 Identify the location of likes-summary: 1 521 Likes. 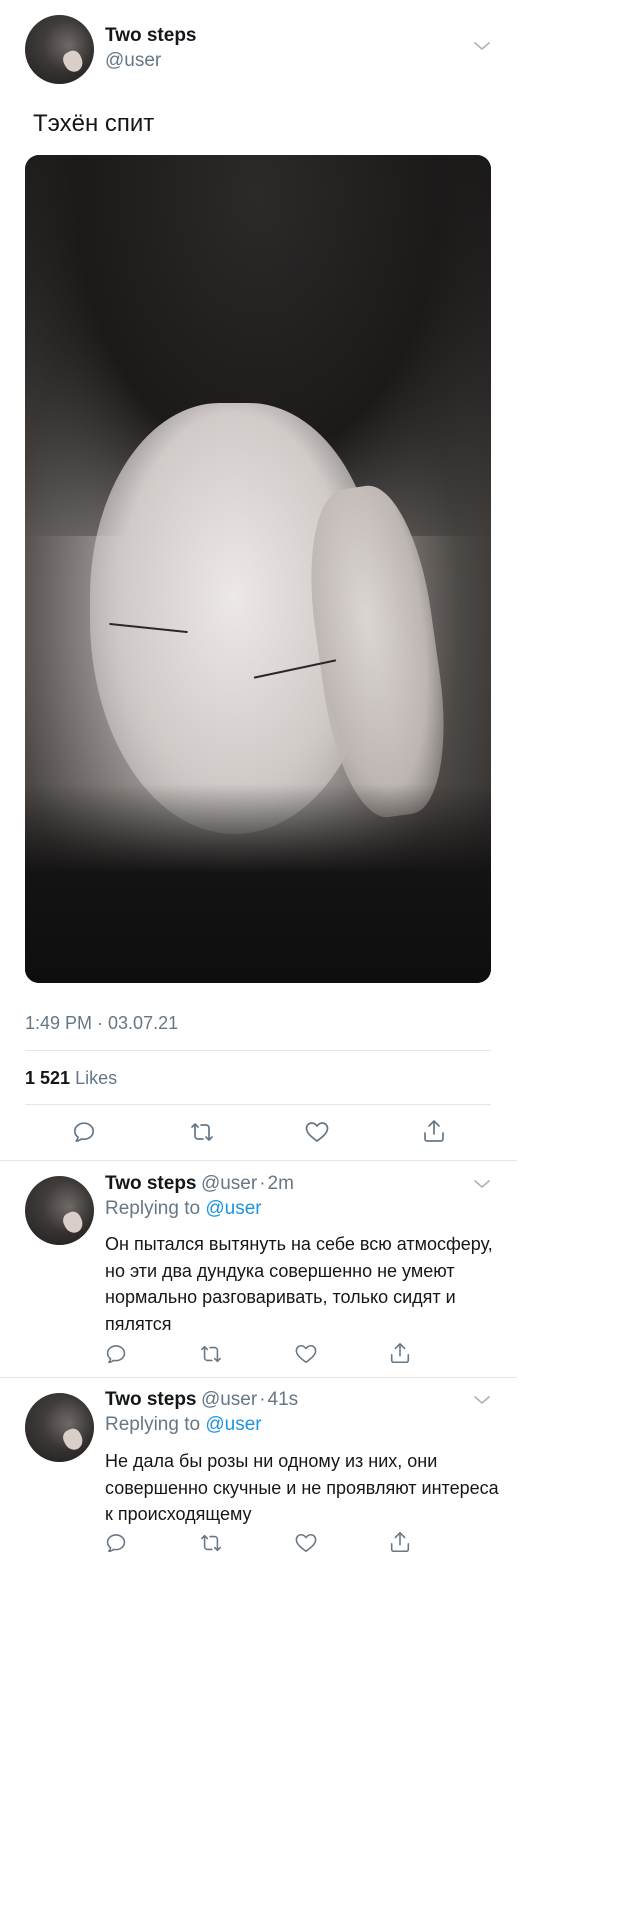
(71, 1078).